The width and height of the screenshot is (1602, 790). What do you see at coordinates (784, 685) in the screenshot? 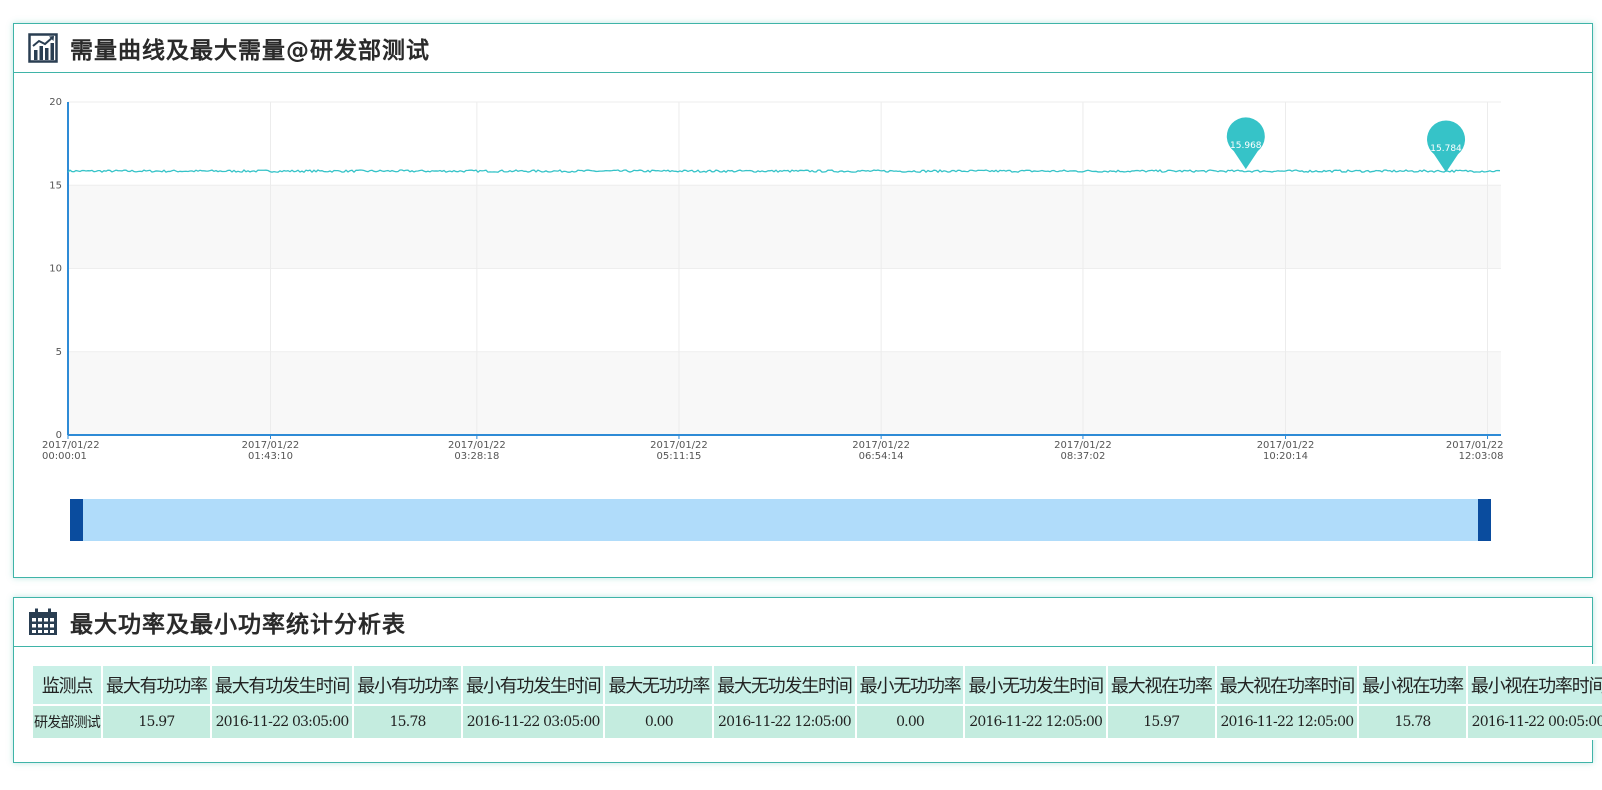
I see `col-header: 最大无功发生时间` at bounding box center [784, 685].